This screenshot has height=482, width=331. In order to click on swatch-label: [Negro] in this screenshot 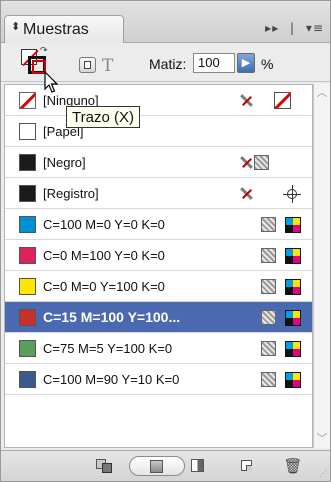, I will do `click(64, 162)`.